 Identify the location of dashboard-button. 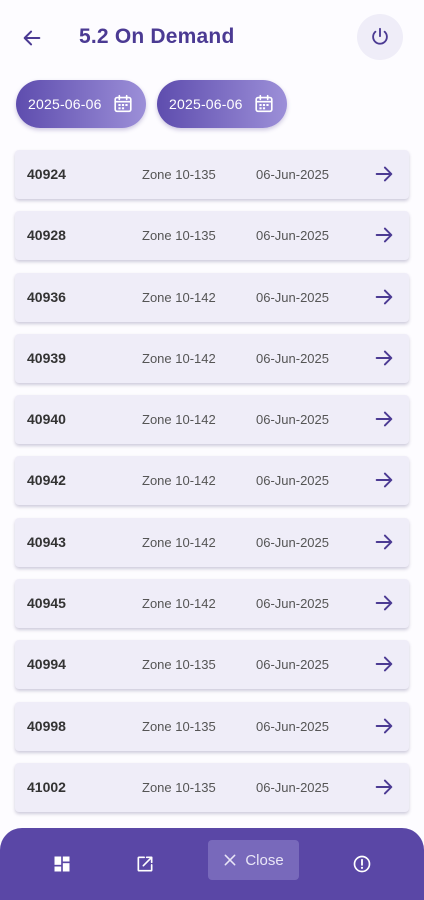
(62, 864).